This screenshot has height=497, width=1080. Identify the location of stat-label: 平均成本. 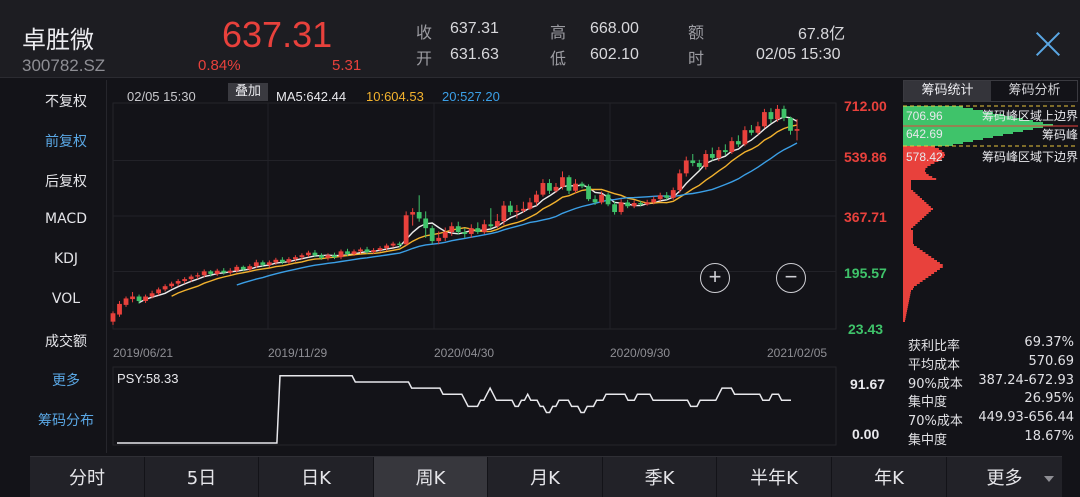
(934, 365).